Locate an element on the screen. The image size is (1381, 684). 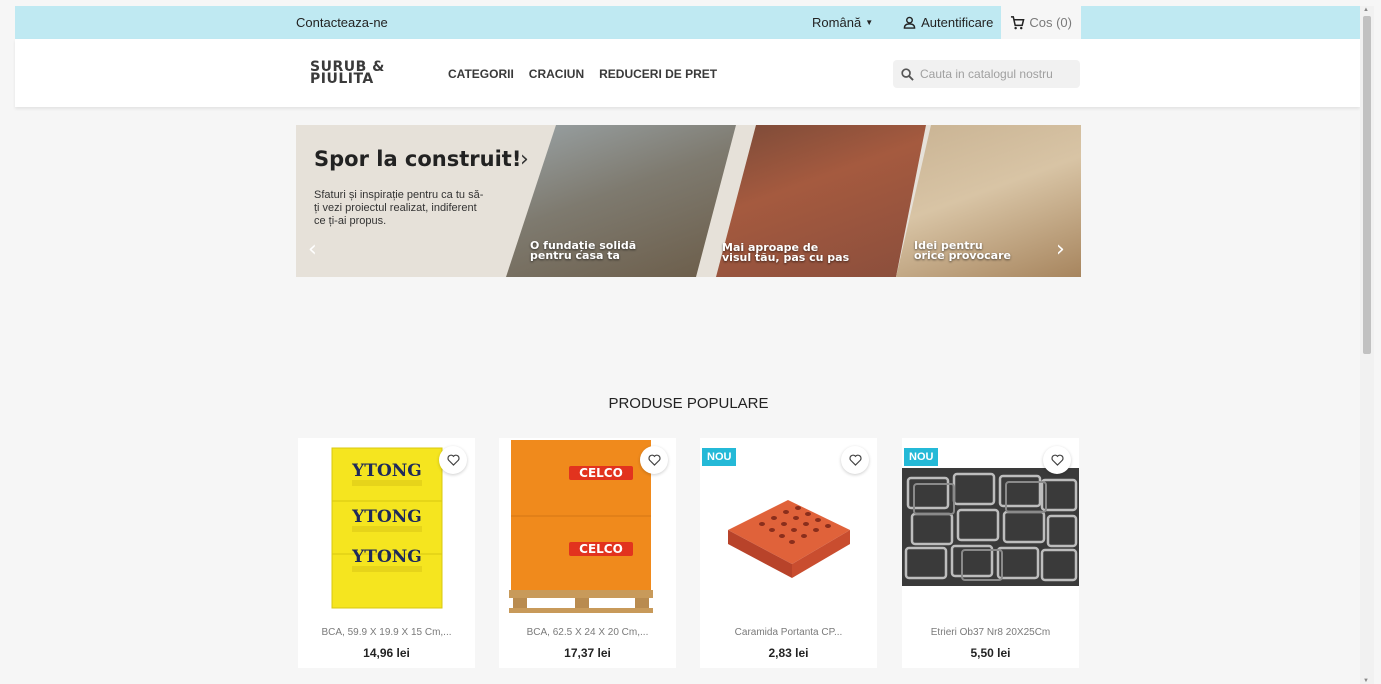
carousel-next-icon: › is located at coordinates (1060, 249).